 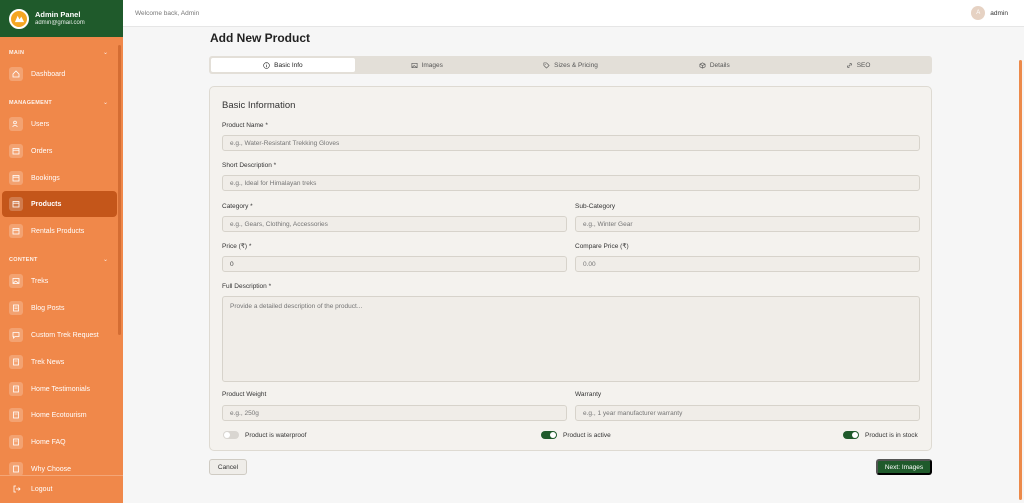 I want to click on sidebar-item-trek-news: Trek News, so click(x=59, y=362).